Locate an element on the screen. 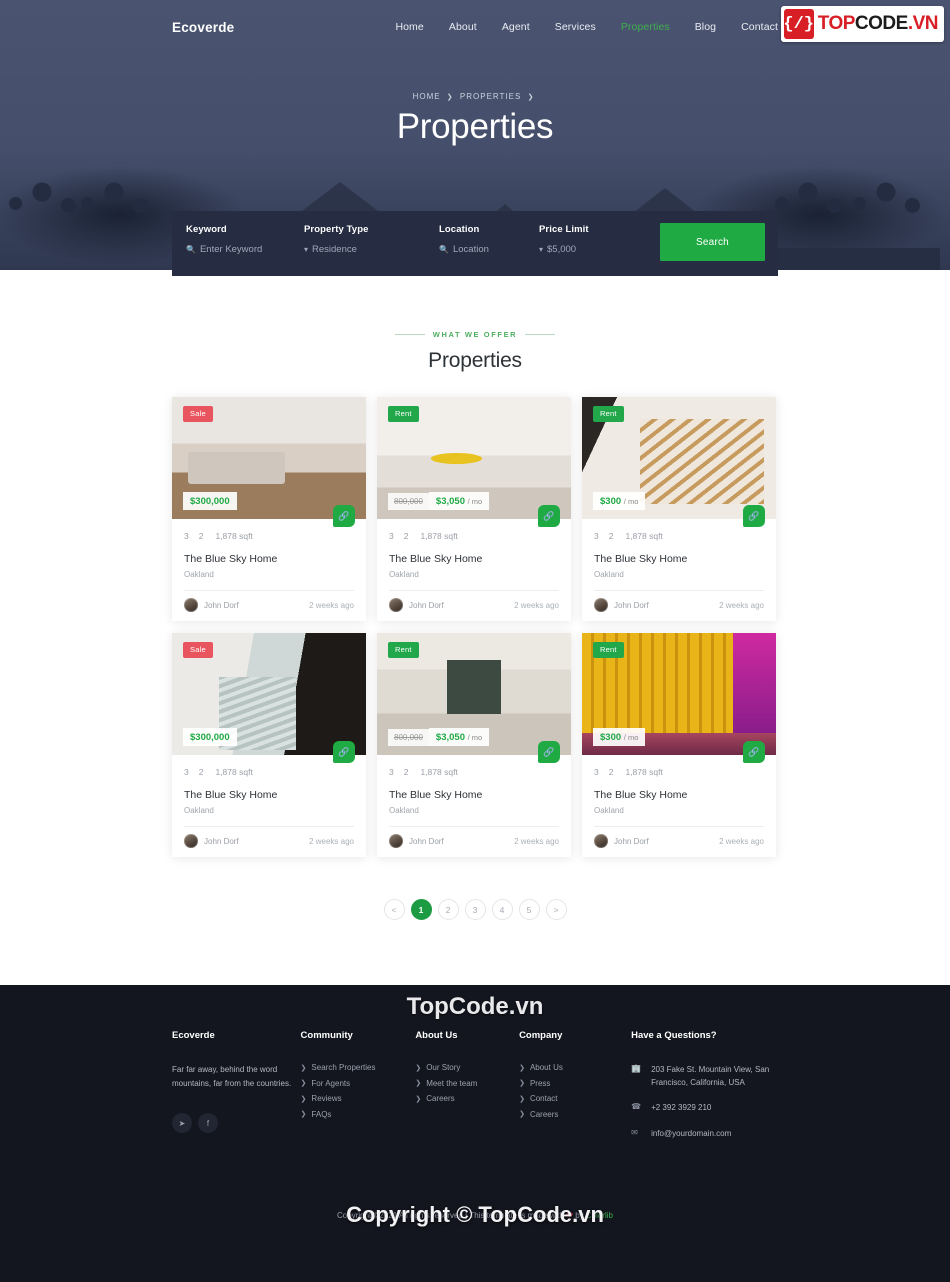  pagination: <1 2 3 4 5 > is located at coordinates (475, 909).